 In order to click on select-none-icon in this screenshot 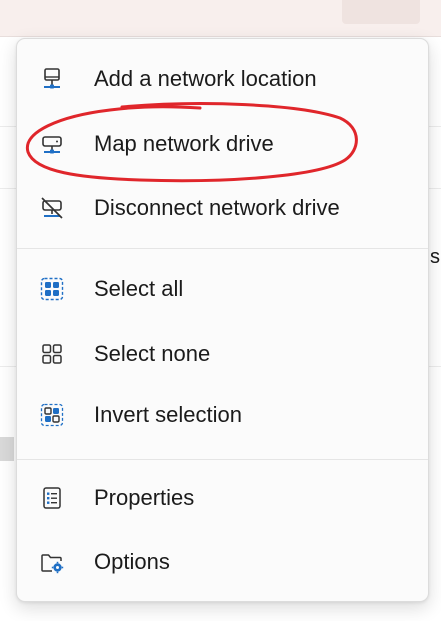, I will do `click(52, 354)`.